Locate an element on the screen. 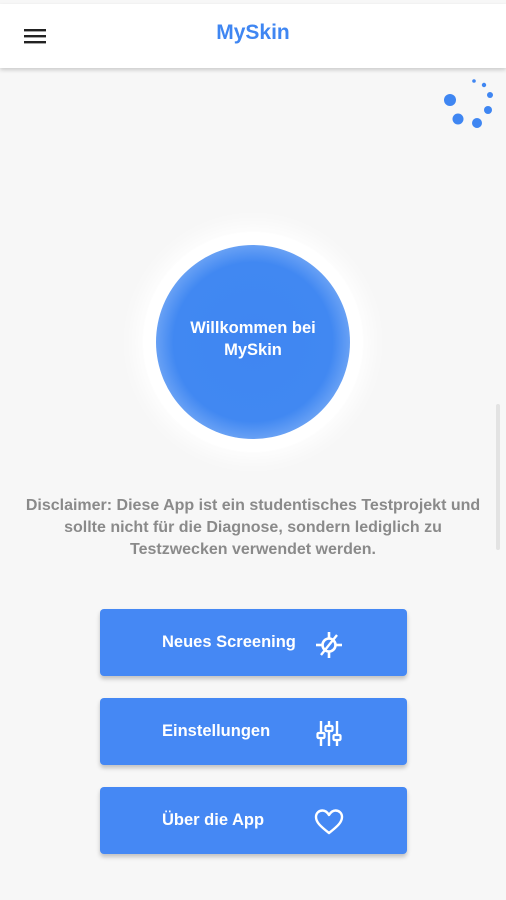  heart-outline-icon is located at coordinates (329, 822).